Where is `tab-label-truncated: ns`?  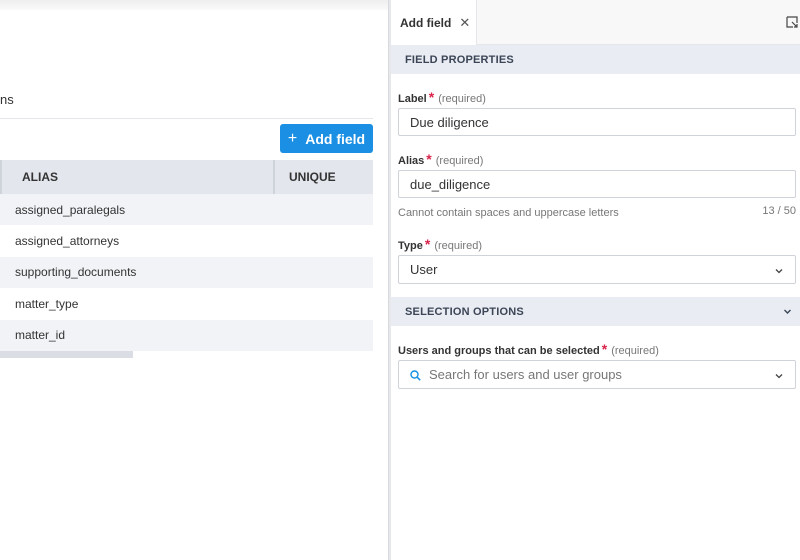
tab-label-truncated: ns is located at coordinates (7, 99).